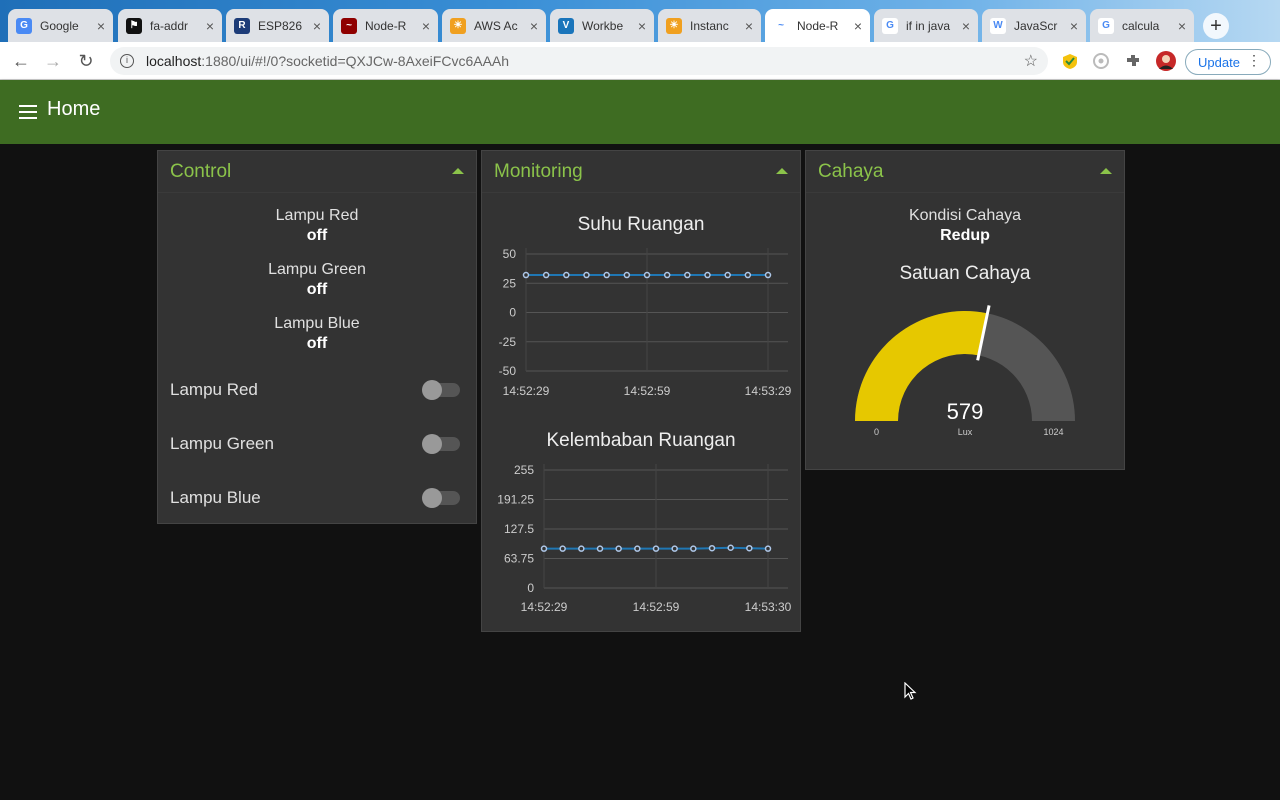  I want to click on url-host: localhost, so click(174, 61).